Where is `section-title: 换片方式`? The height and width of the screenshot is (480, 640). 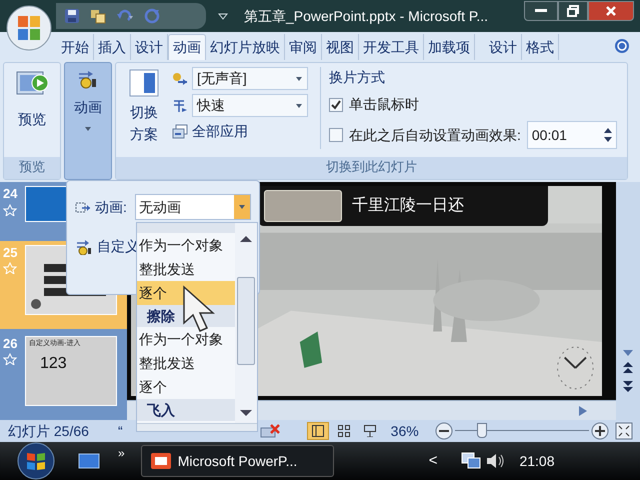 section-title: 换片方式 is located at coordinates (357, 77).